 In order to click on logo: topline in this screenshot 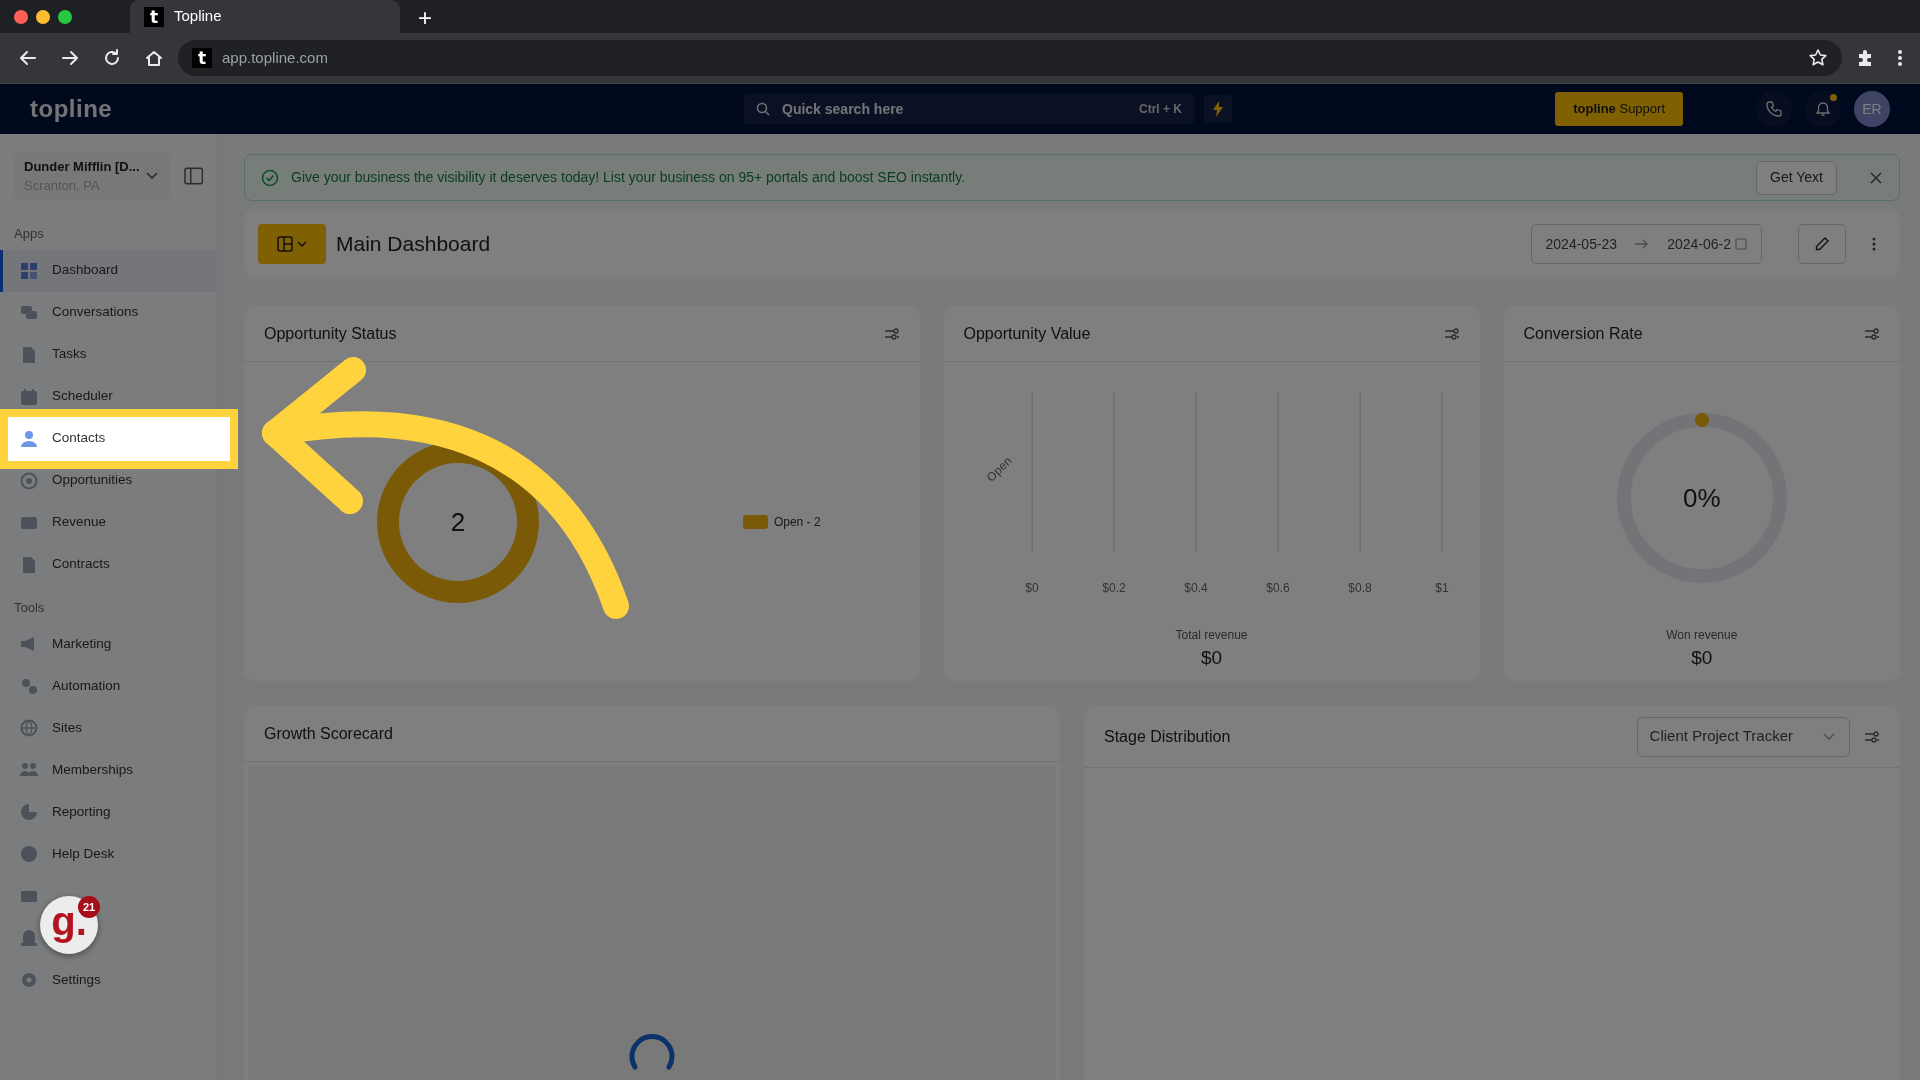, I will do `click(72, 109)`.